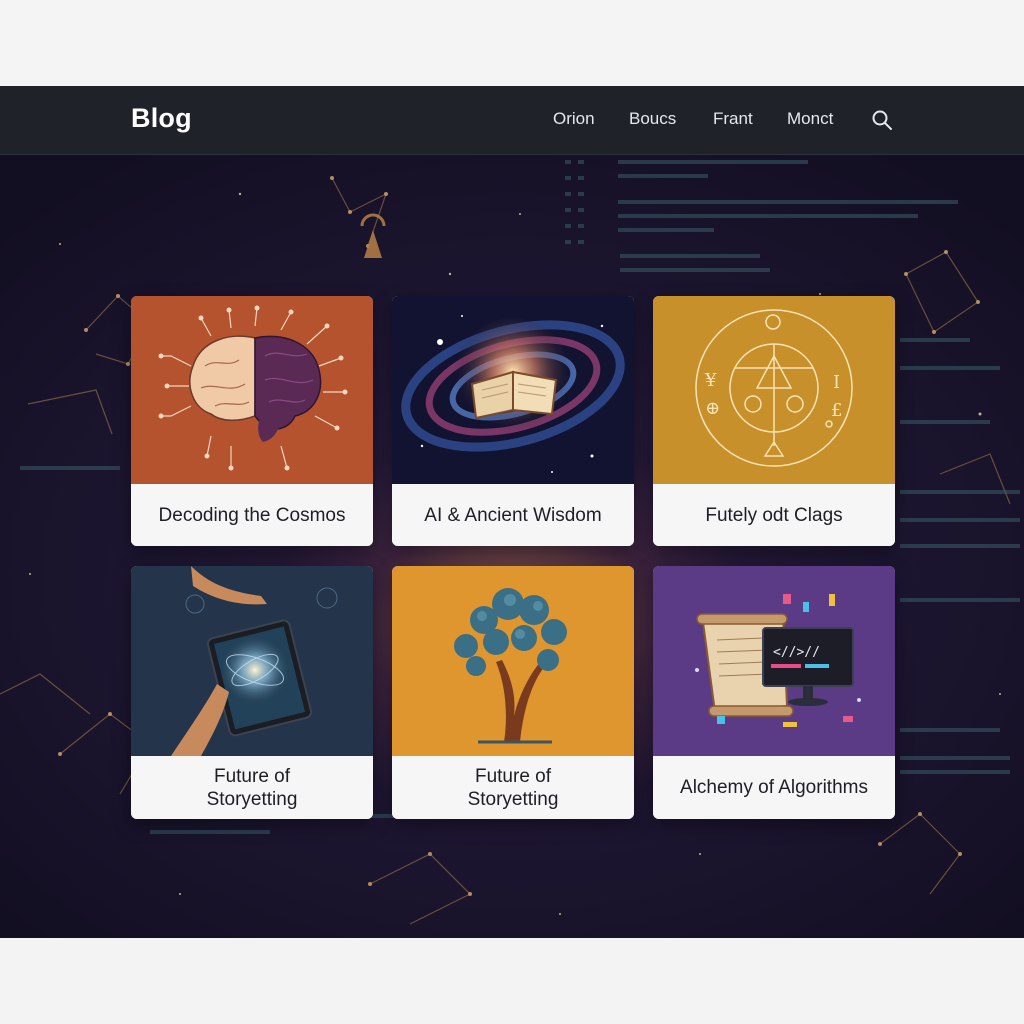 The image size is (1024, 1024). Describe the element at coordinates (774, 515) in the screenshot. I see `card-title: Futely odt Clags` at that location.